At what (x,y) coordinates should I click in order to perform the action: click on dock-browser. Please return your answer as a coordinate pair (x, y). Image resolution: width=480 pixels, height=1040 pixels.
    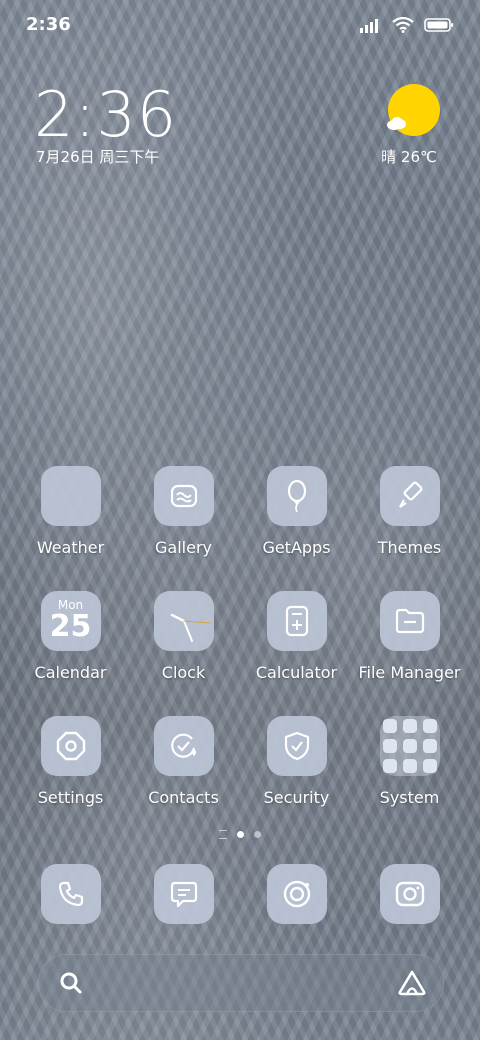
    Looking at the image, I should click on (296, 894).